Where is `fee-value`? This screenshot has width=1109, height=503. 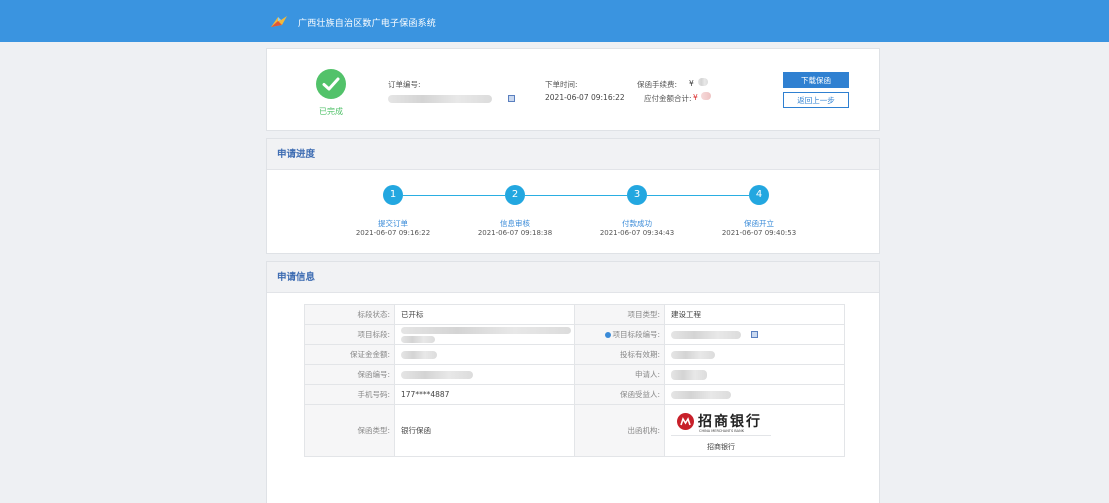
fee-value is located at coordinates (703, 82).